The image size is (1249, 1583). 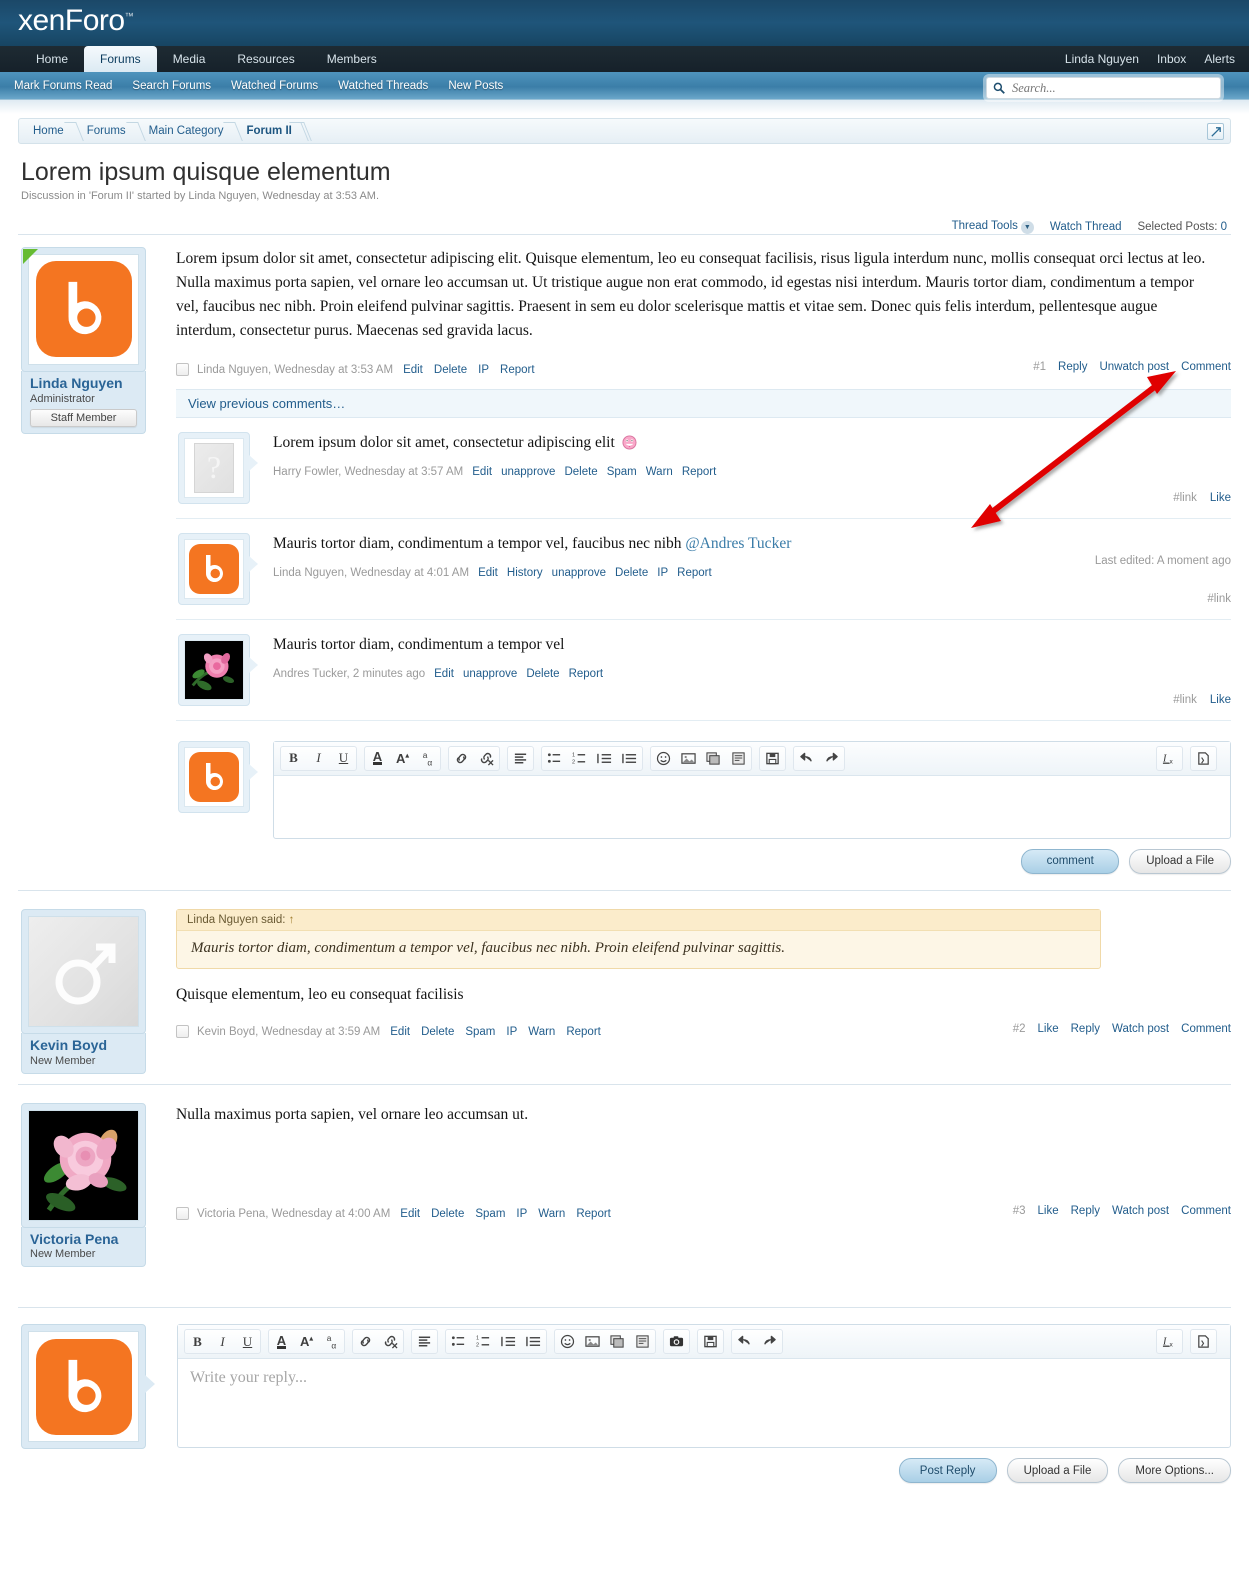 What do you see at coordinates (1086, 227) in the screenshot?
I see `watch-thread-button: Watch Thread` at bounding box center [1086, 227].